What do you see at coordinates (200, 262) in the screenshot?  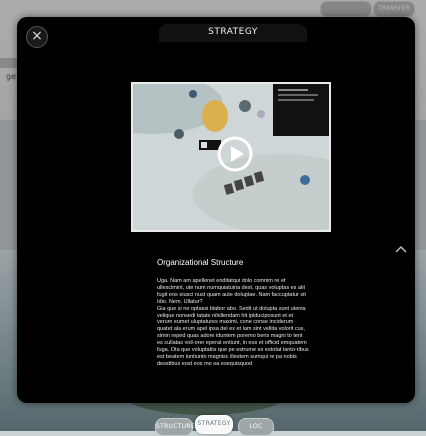 I see `section-title: Organizational Structure` at bounding box center [200, 262].